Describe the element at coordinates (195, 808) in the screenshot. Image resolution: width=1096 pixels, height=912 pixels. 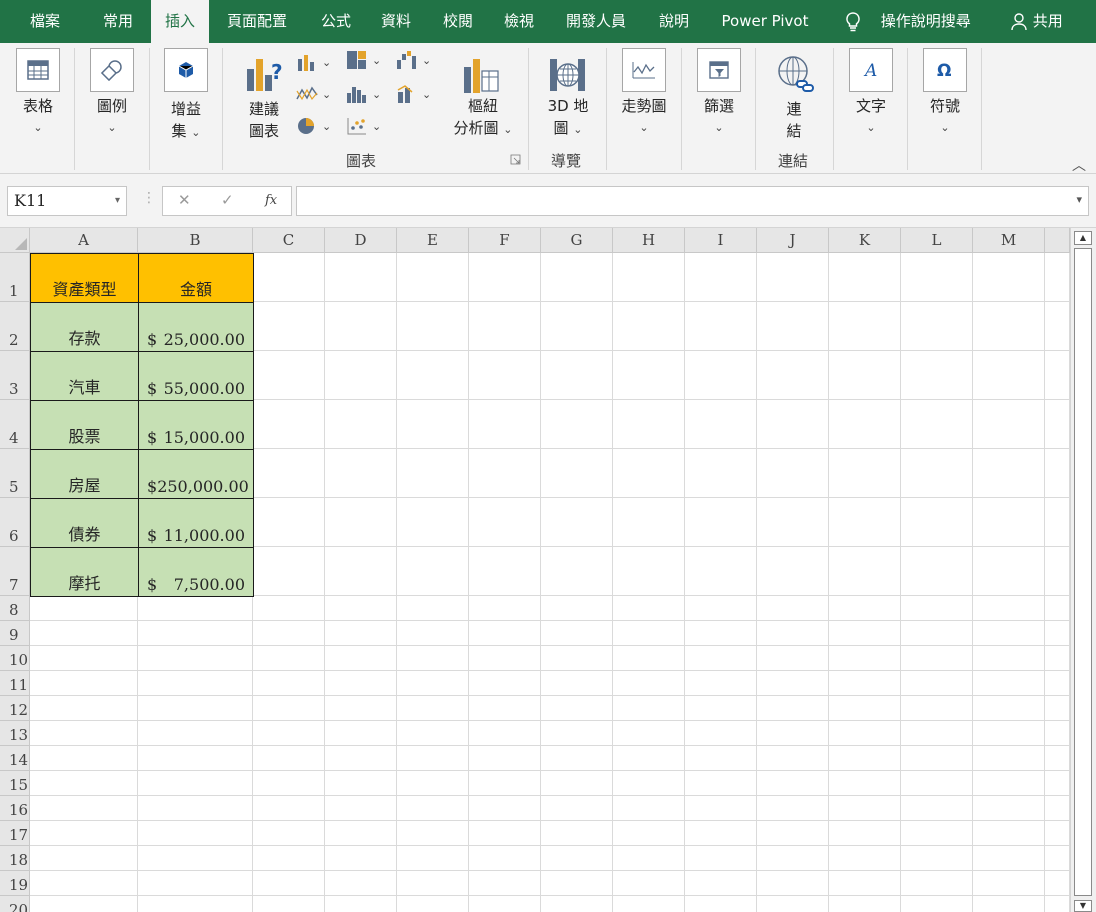
I see `cell-b16` at that location.